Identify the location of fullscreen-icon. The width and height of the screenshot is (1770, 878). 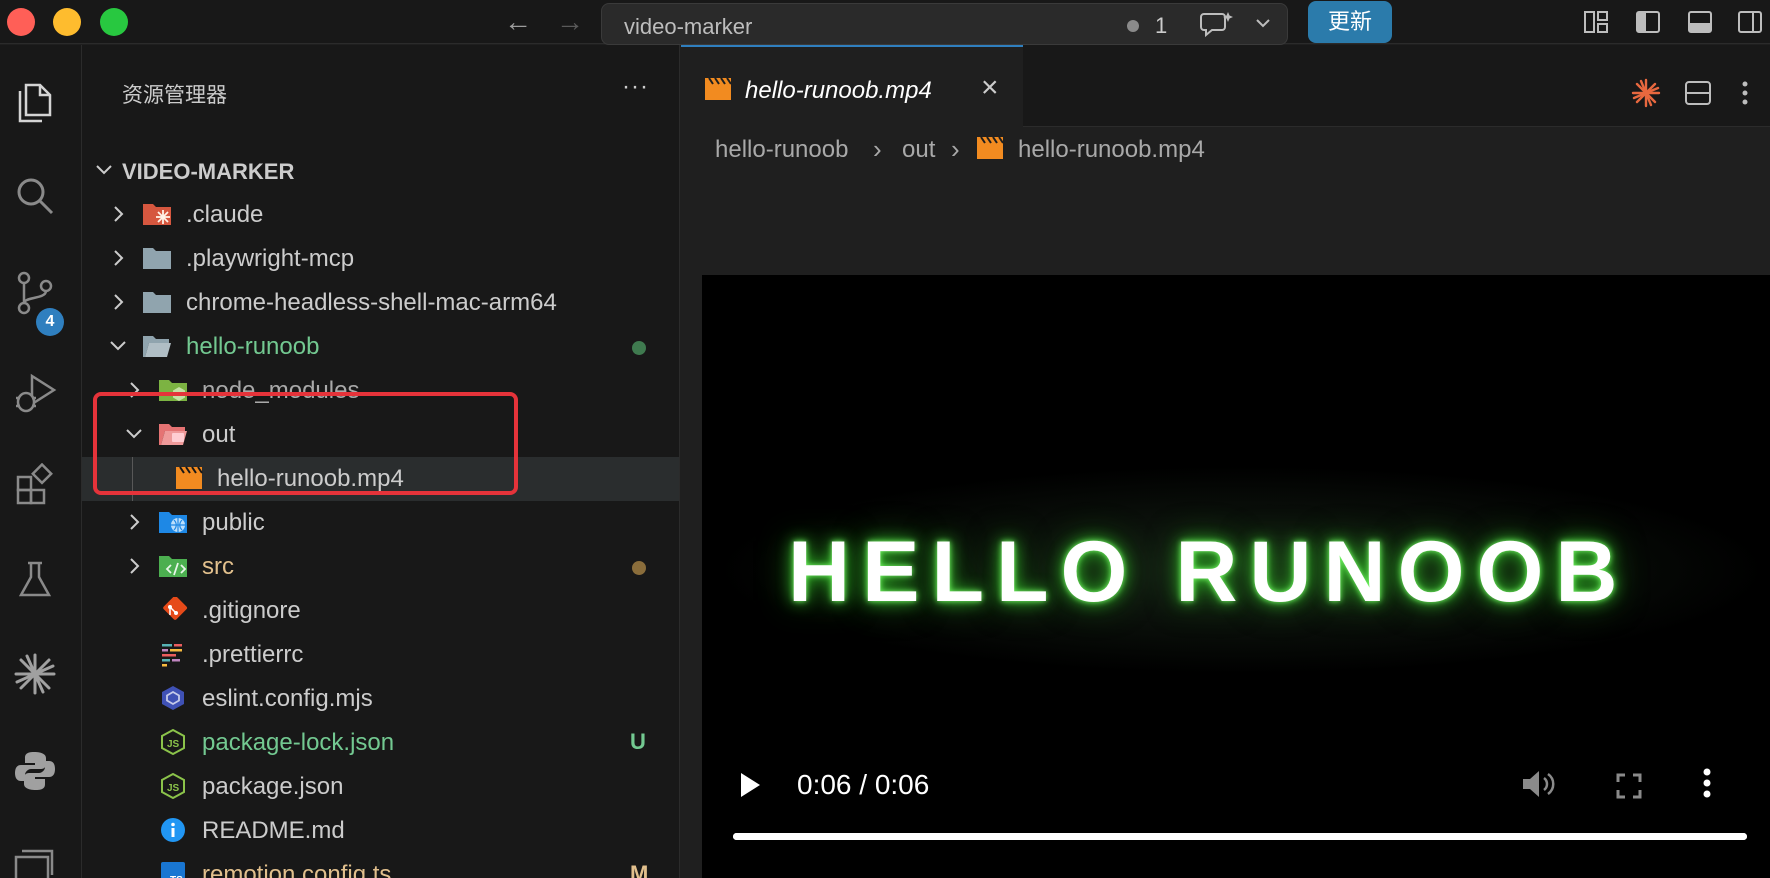
(1629, 786).